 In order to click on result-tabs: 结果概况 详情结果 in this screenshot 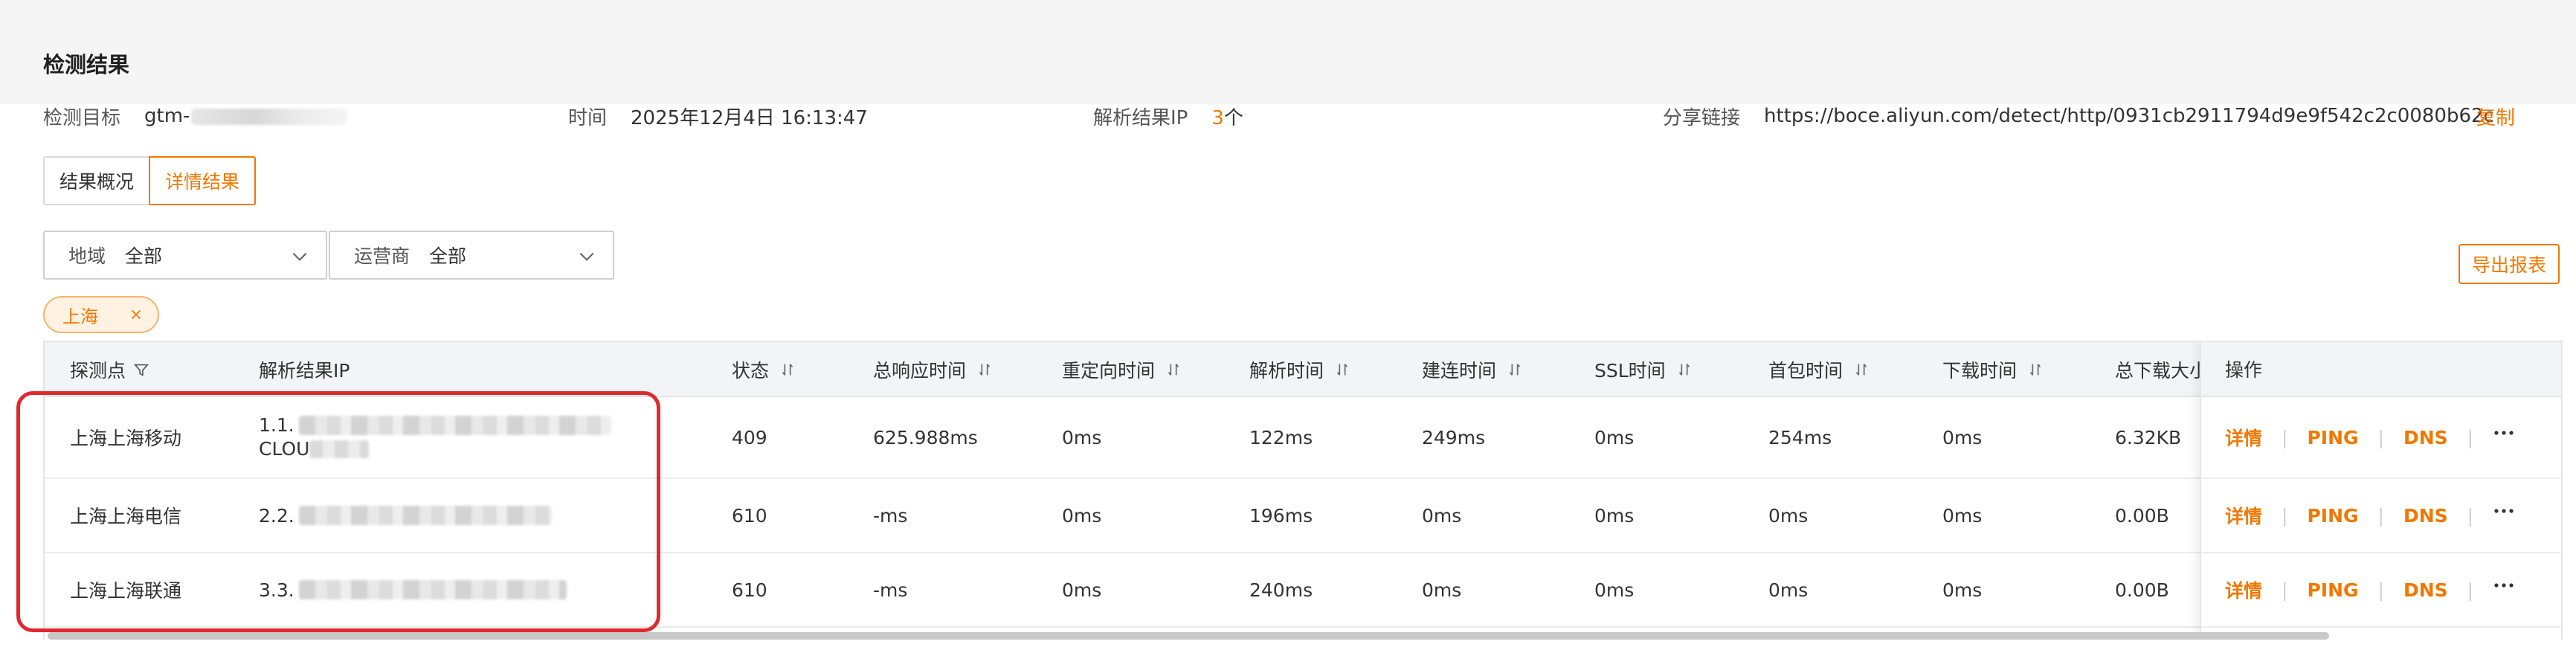, I will do `click(150, 180)`.